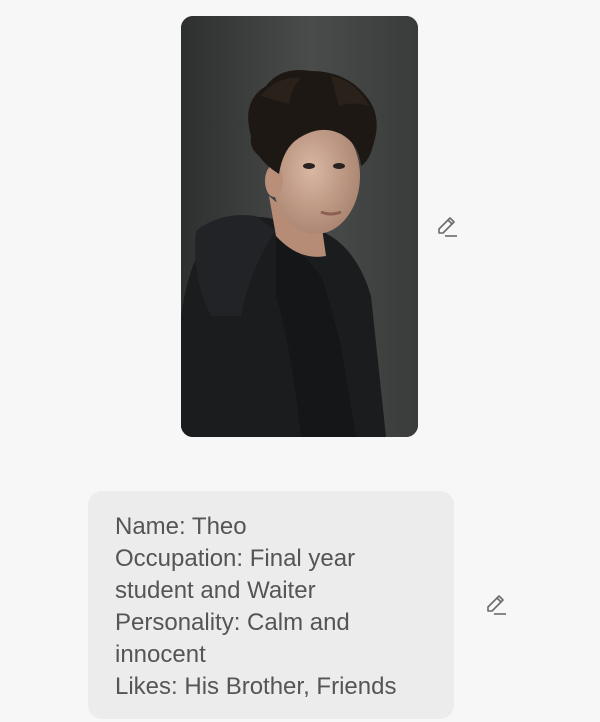 The height and width of the screenshot is (722, 600). What do you see at coordinates (256, 686) in the screenshot?
I see `message-line-likes: Likes: His Brother, Friends` at bounding box center [256, 686].